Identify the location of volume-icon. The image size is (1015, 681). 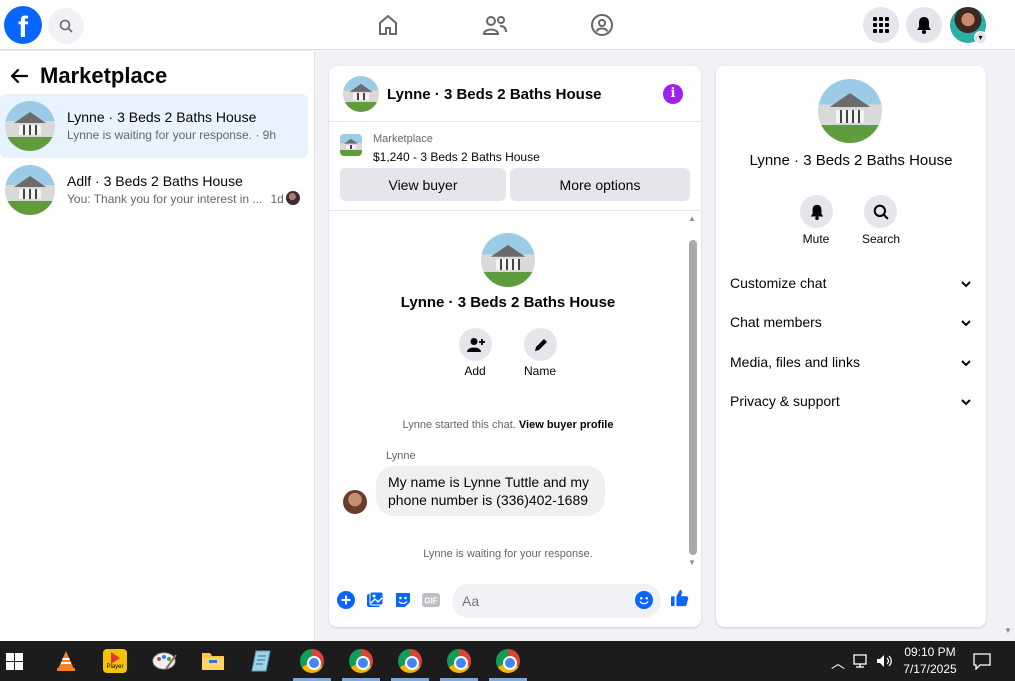
(885, 661).